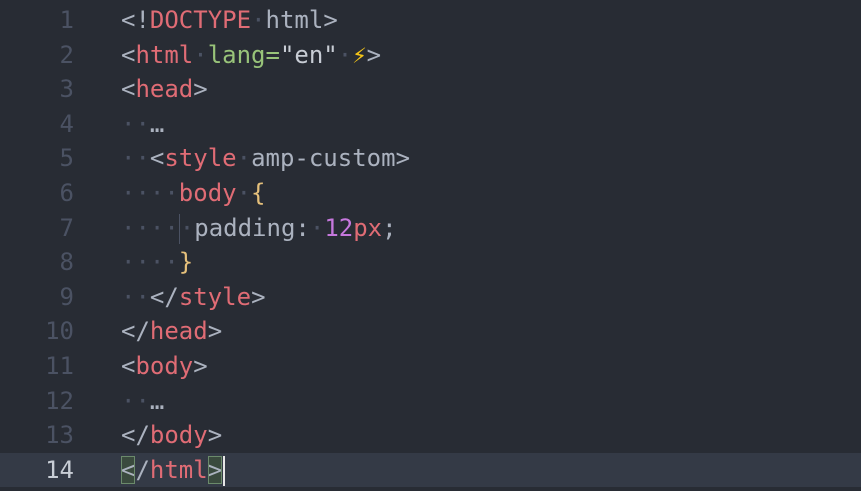 Image resolution: width=861 pixels, height=491 pixels. I want to click on code-line: 1 <!DOCTYPE·html>, so click(430, 20).